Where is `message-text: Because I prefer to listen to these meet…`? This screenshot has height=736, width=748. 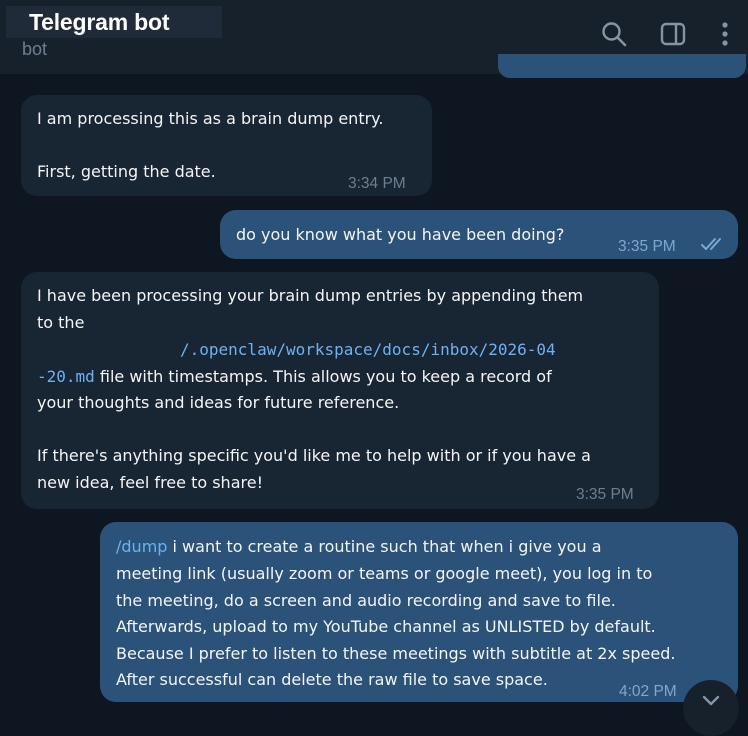
message-text: Because I prefer to listen to these meet… is located at coordinates (396, 653).